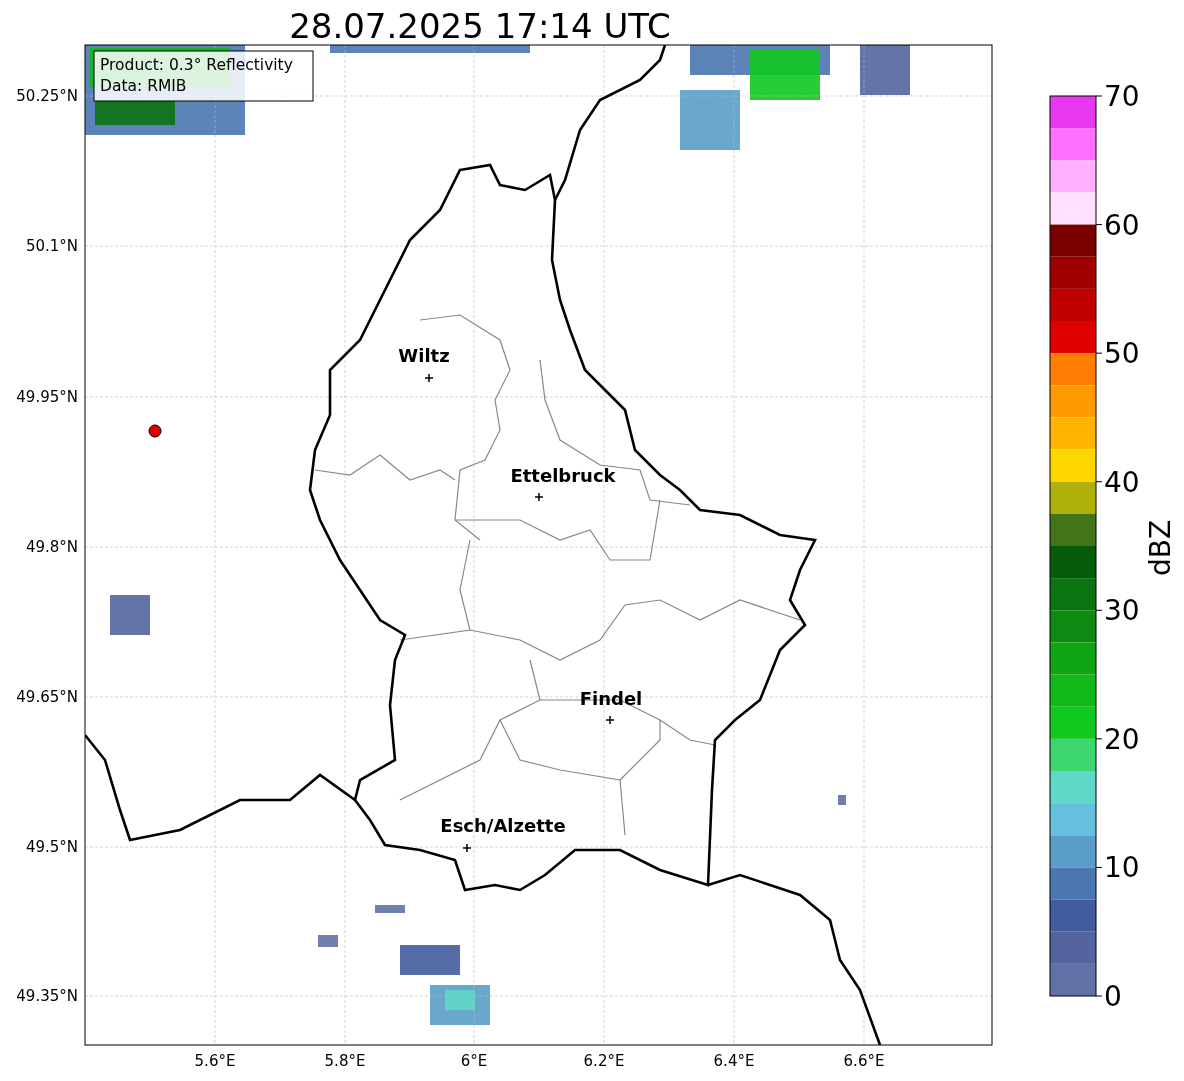 This screenshot has height=1081, width=1184. Describe the element at coordinates (1122, 225) in the screenshot. I see `colorbar-tick-label: 60` at that location.